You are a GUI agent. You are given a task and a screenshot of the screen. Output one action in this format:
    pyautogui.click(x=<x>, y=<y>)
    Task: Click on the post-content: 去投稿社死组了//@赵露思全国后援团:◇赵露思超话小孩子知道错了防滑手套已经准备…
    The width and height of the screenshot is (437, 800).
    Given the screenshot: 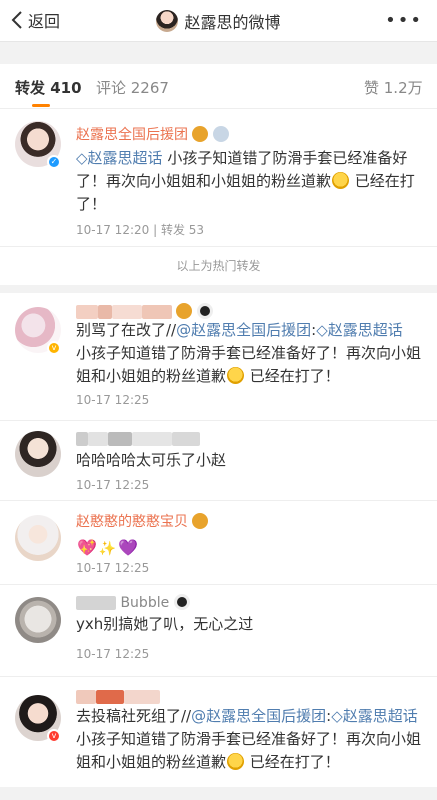 What is the action you would take?
    pyautogui.click(x=249, y=739)
    